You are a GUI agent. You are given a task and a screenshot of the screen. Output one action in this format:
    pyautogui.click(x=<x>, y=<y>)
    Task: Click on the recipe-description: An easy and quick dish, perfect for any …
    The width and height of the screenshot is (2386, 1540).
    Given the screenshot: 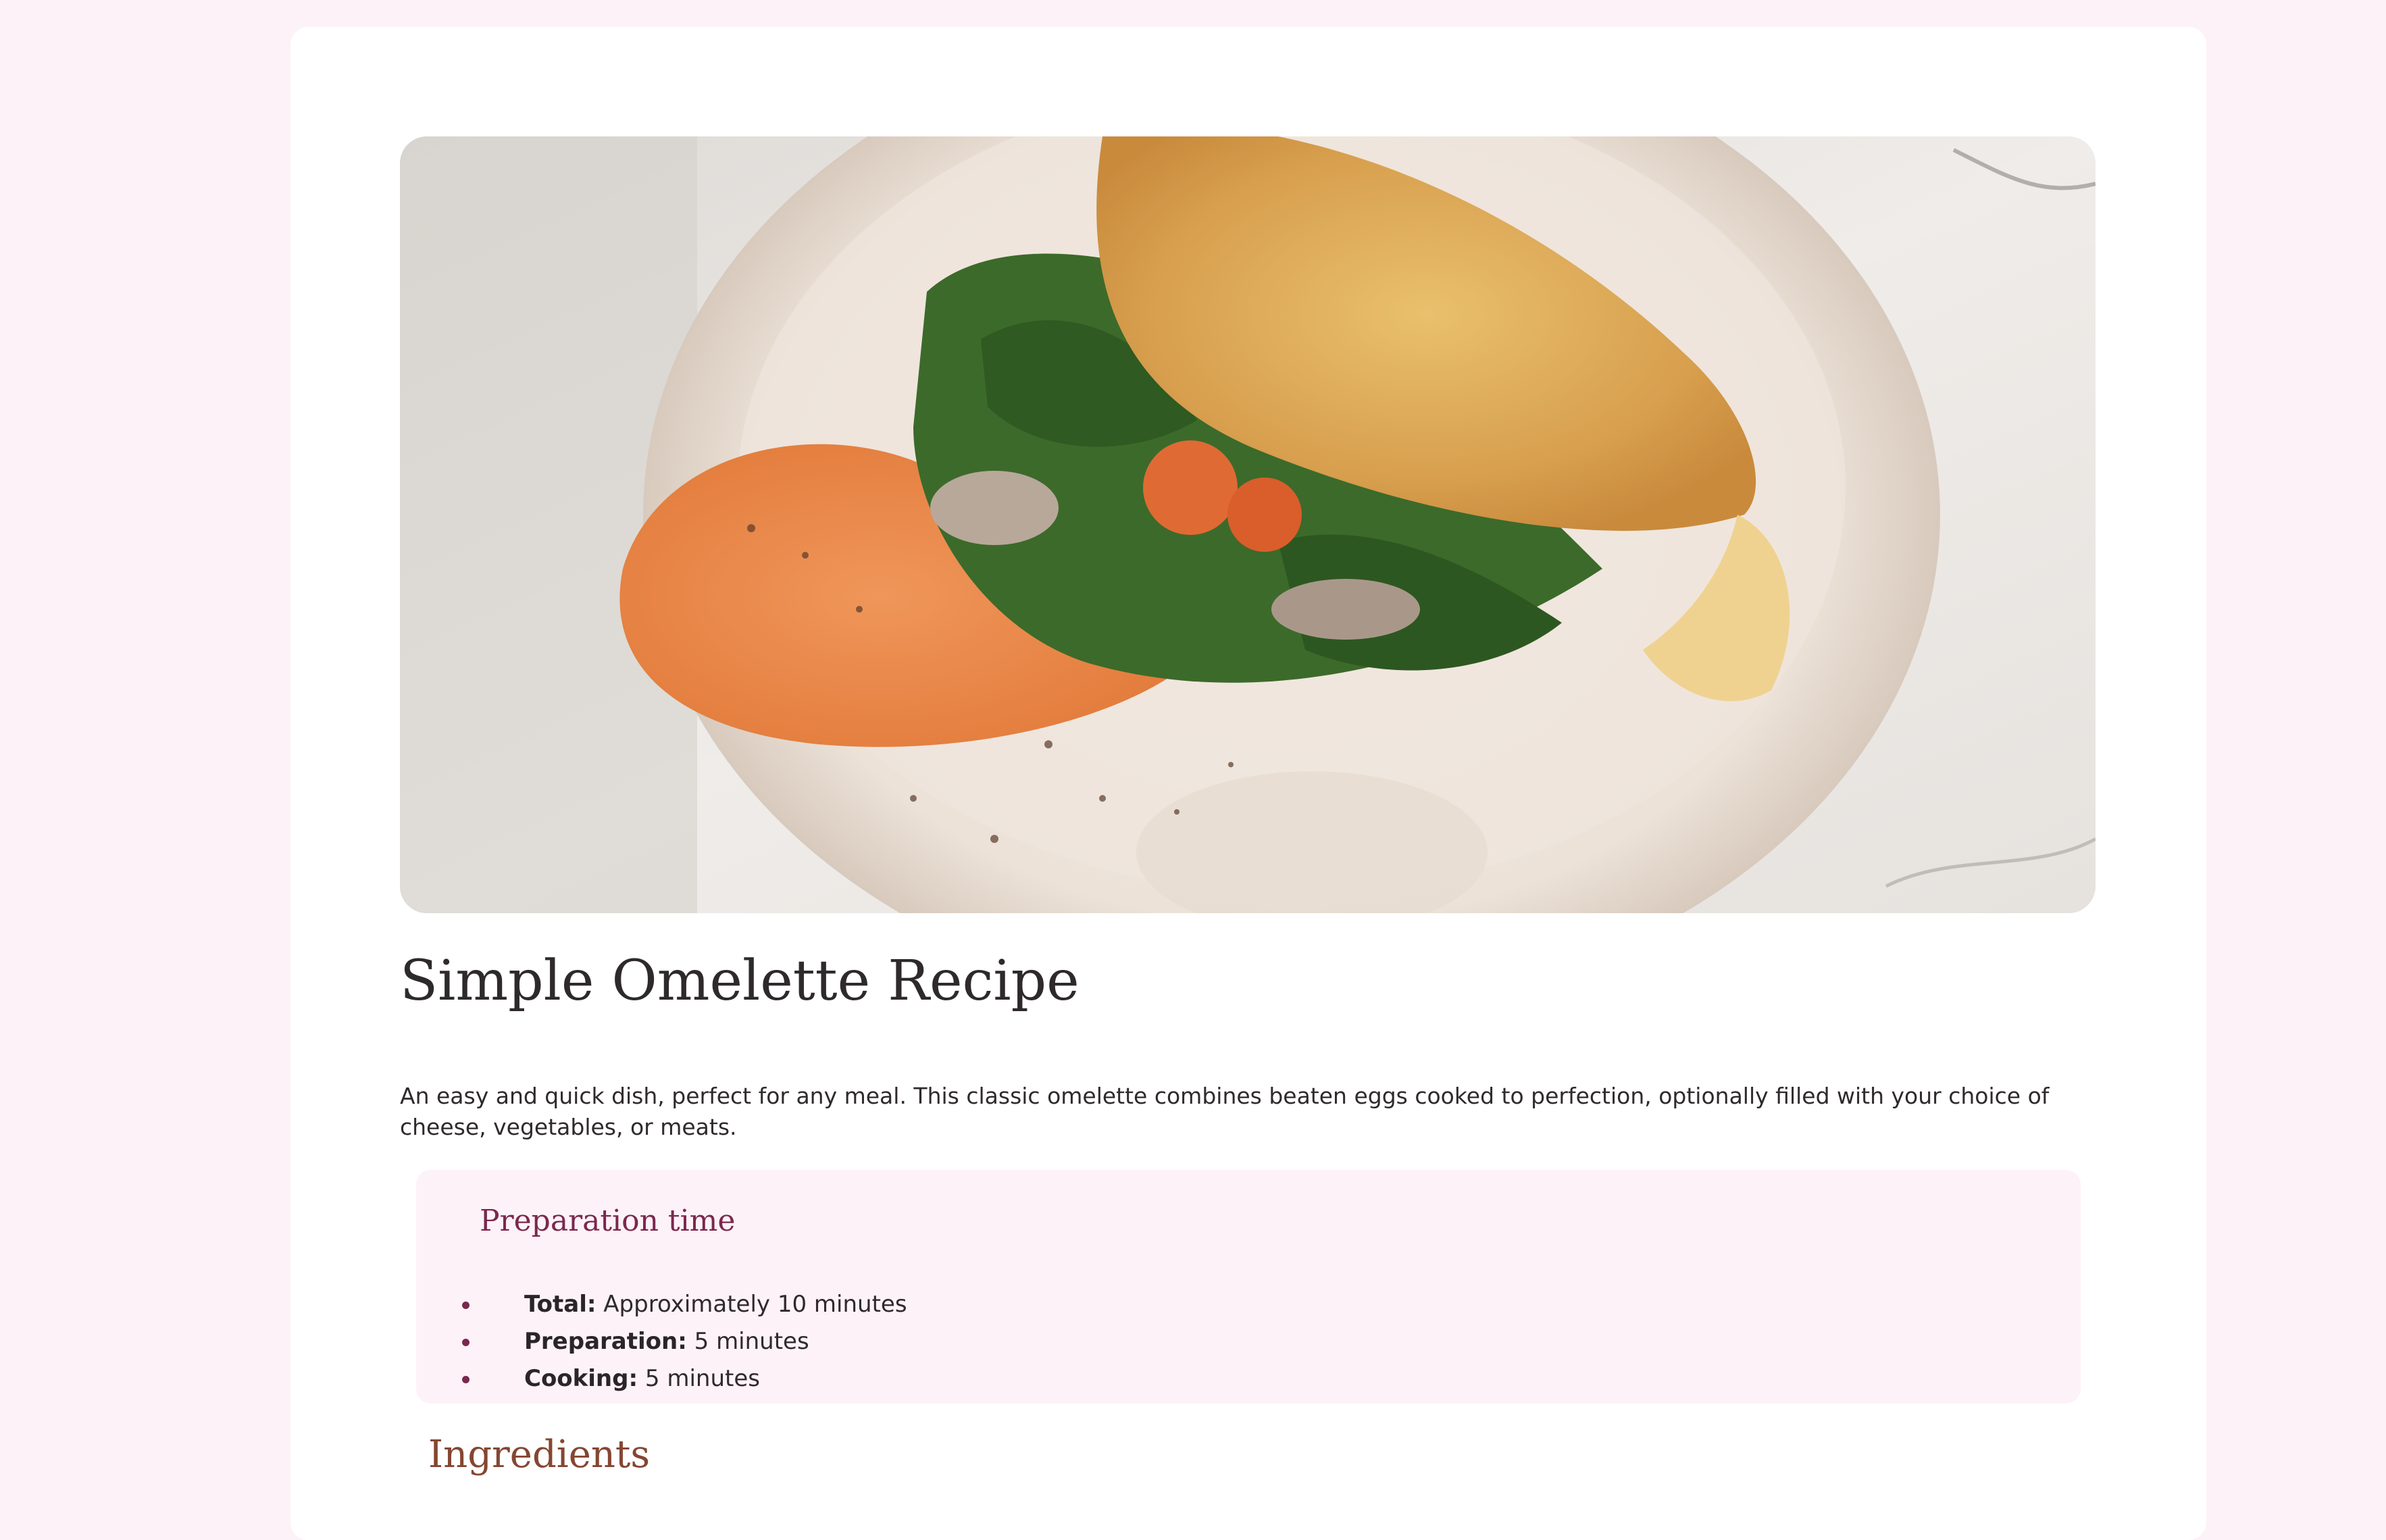 What is the action you would take?
    pyautogui.click(x=1225, y=1111)
    